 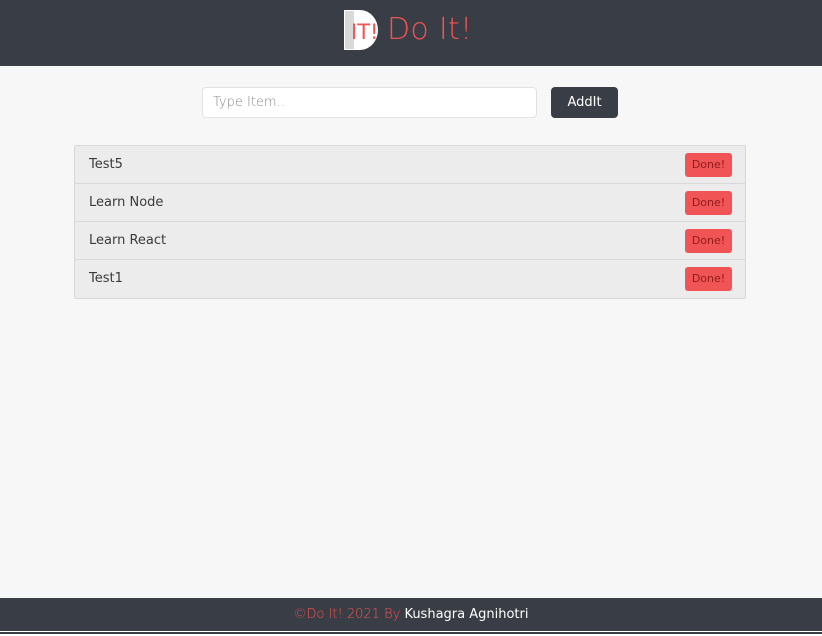 I want to click on app-logo: IT!, so click(x=361, y=30).